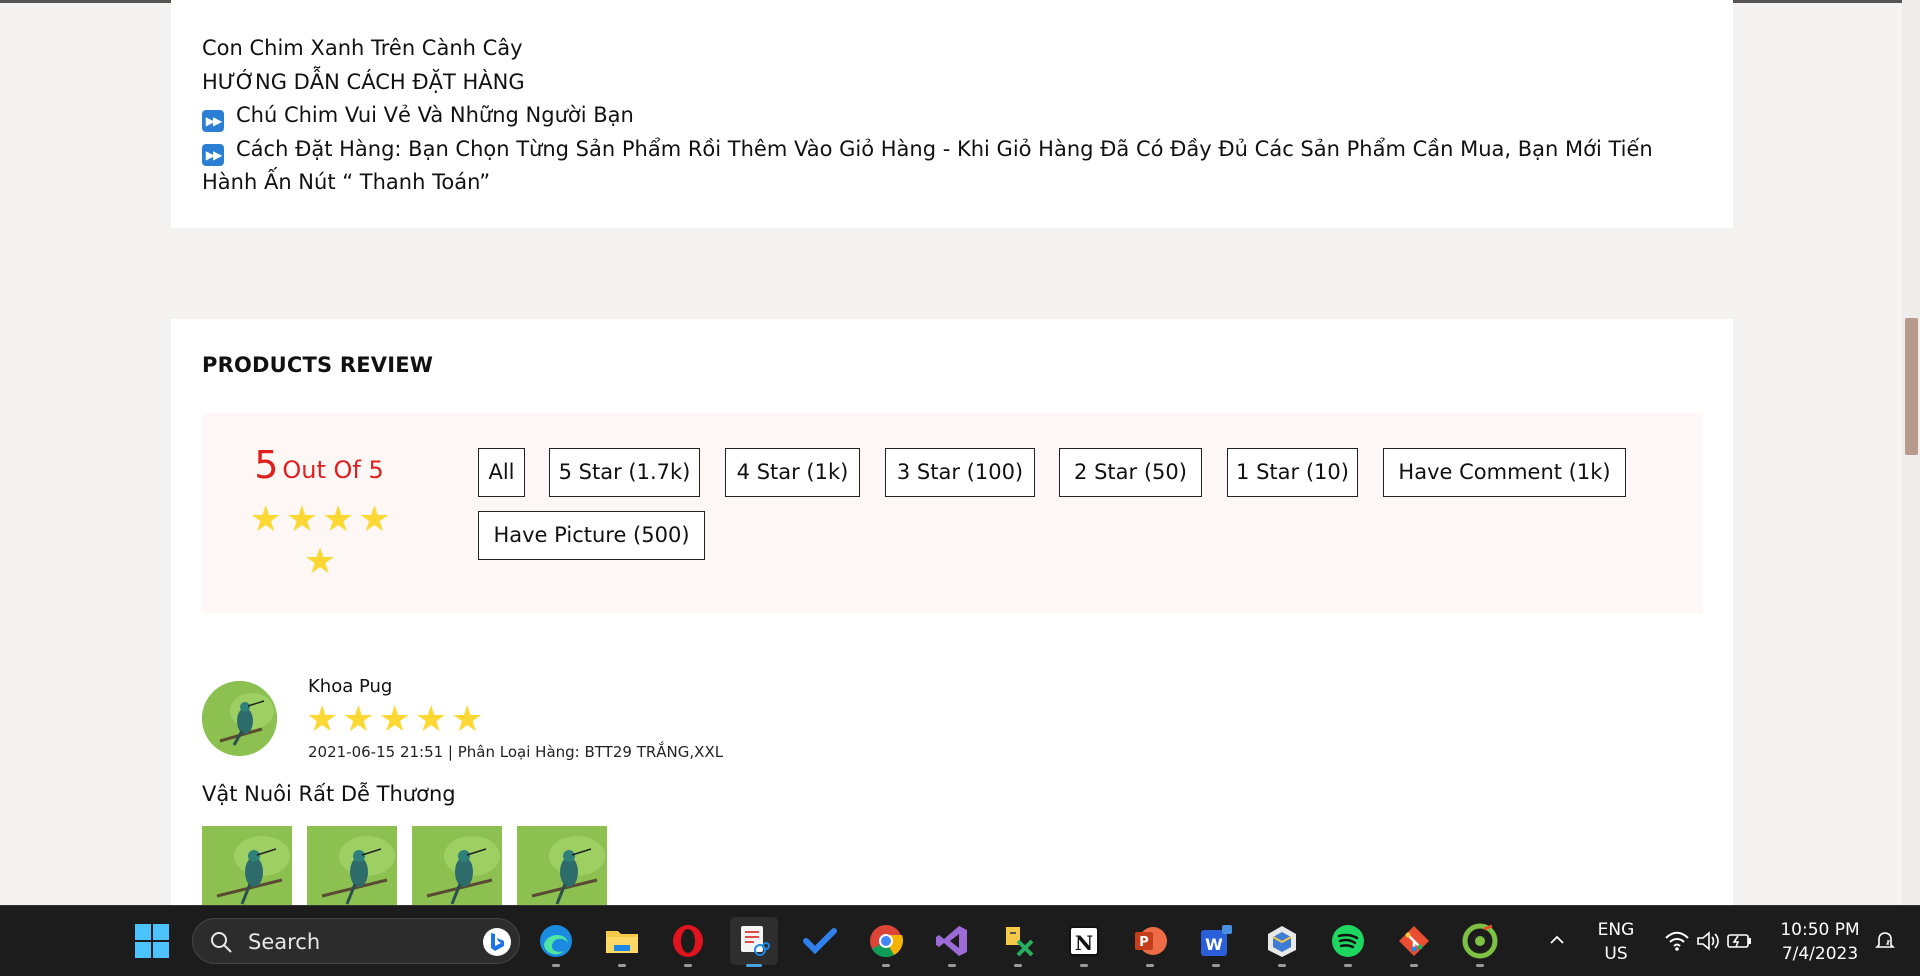  I want to click on overall-score: 5 Out Of 5, so click(319, 465).